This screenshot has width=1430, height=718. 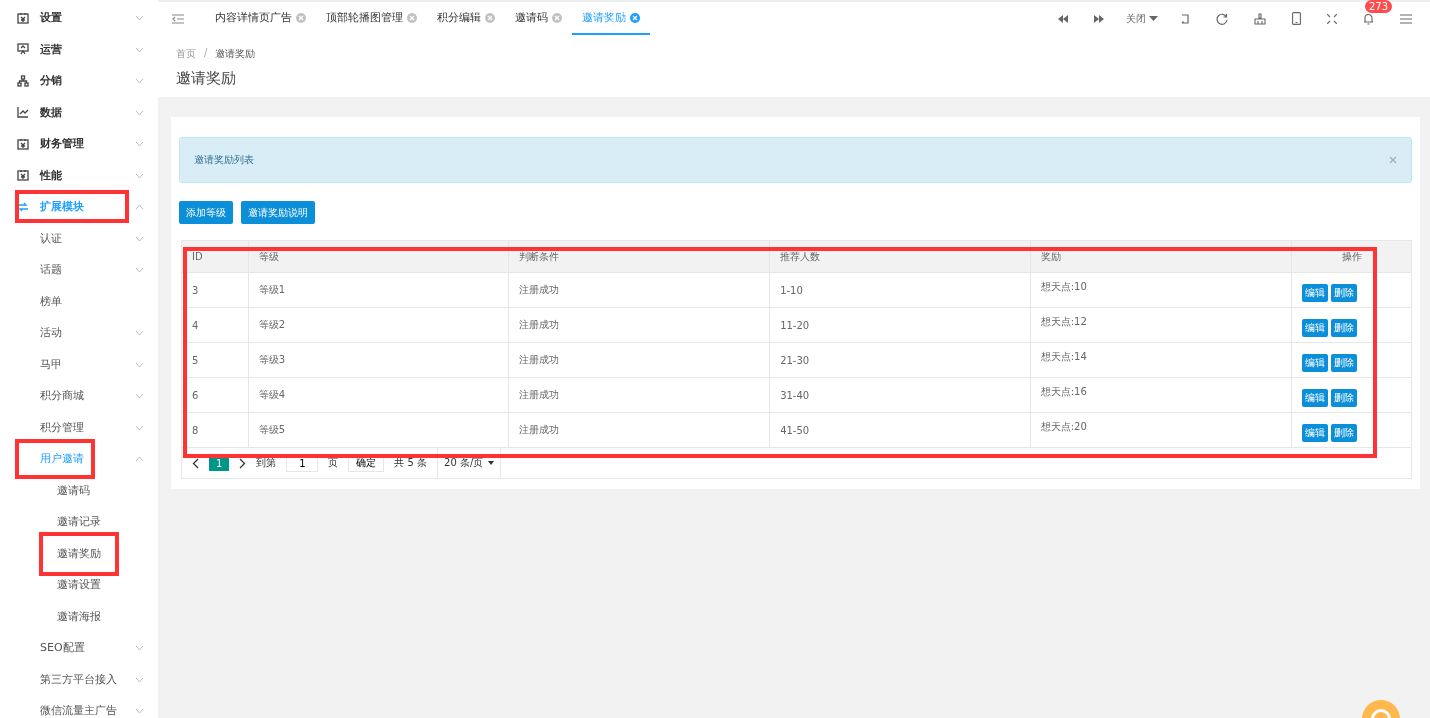 What do you see at coordinates (79, 490) in the screenshot?
I see `sidebar-item: 邀请码` at bounding box center [79, 490].